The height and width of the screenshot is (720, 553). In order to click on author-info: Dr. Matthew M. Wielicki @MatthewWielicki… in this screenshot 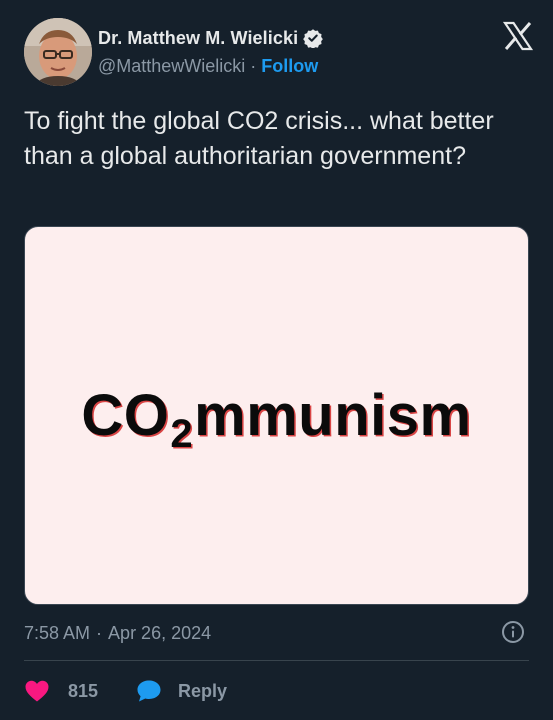, I will do `click(211, 52)`.